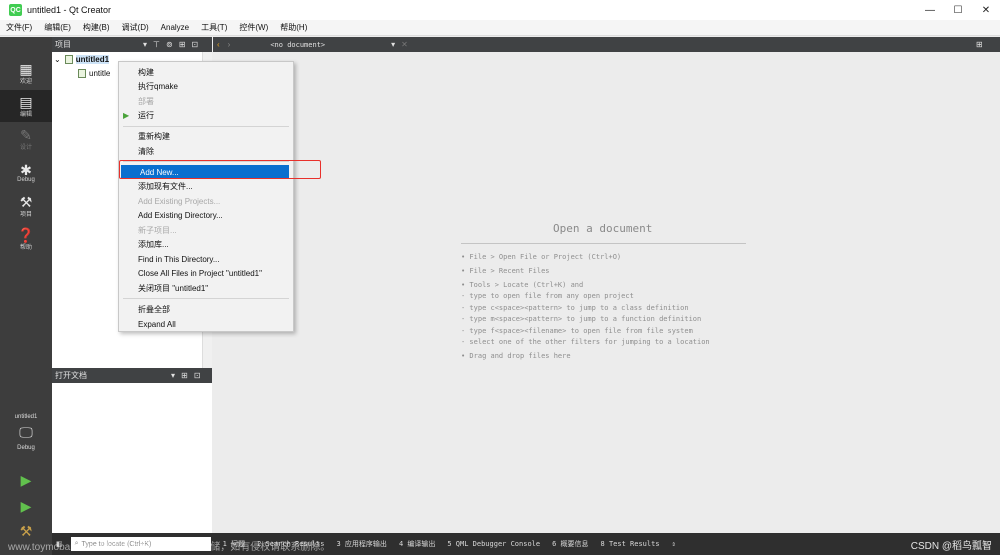  I want to click on mode-welcome: ▦ 欢迎, so click(26, 73).